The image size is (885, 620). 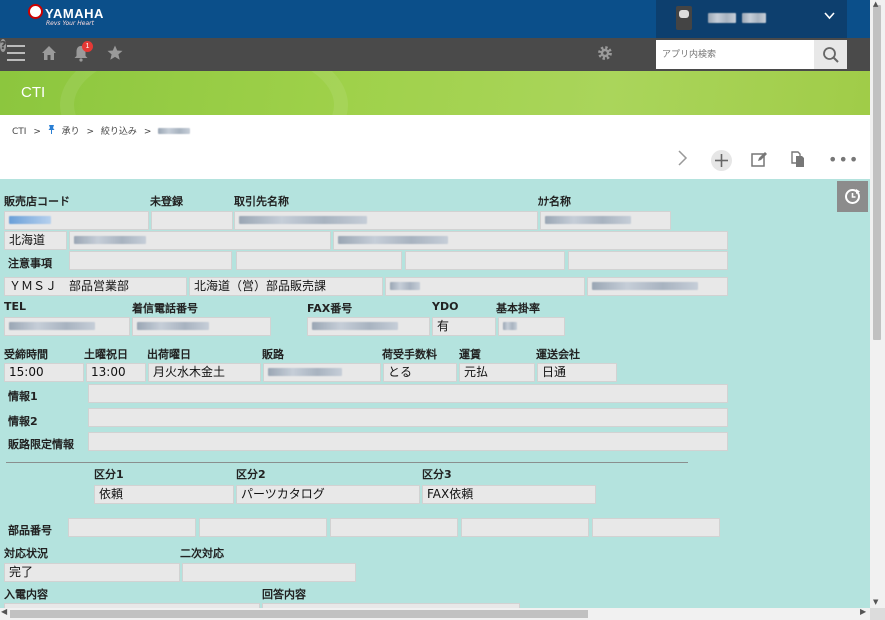 I want to click on breadcrumb-item-redacted, so click(x=174, y=131).